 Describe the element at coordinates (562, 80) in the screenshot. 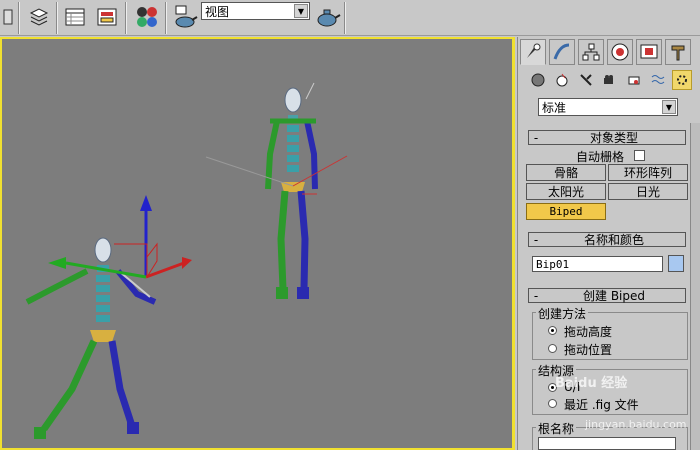

I see `shapes-icon` at that location.